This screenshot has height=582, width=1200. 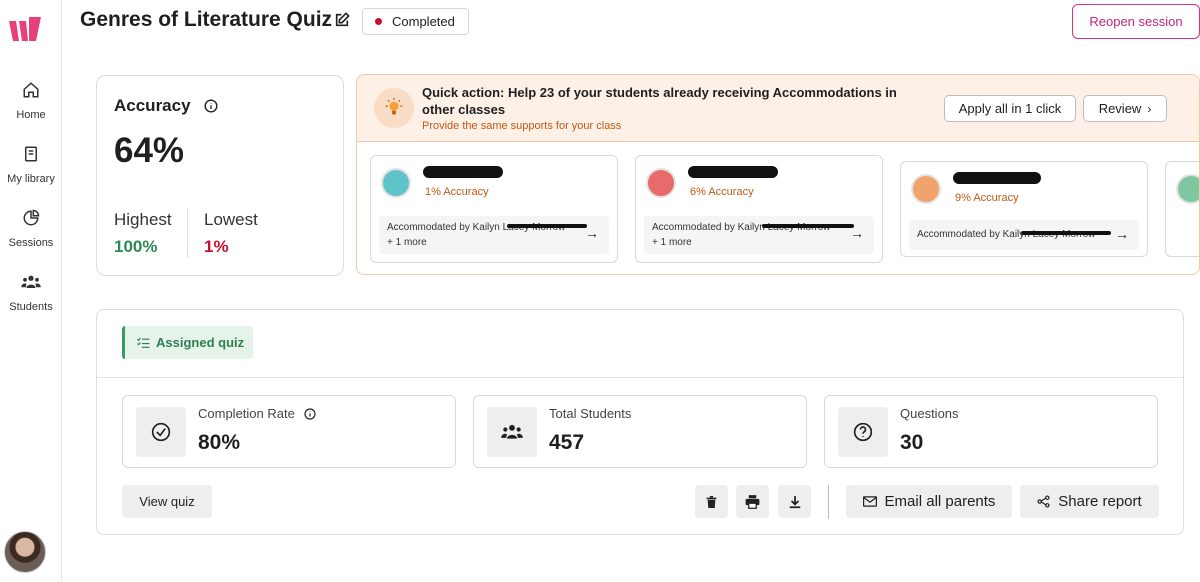 What do you see at coordinates (1136, 21) in the screenshot?
I see `reopen-session-button: Reopen session` at bounding box center [1136, 21].